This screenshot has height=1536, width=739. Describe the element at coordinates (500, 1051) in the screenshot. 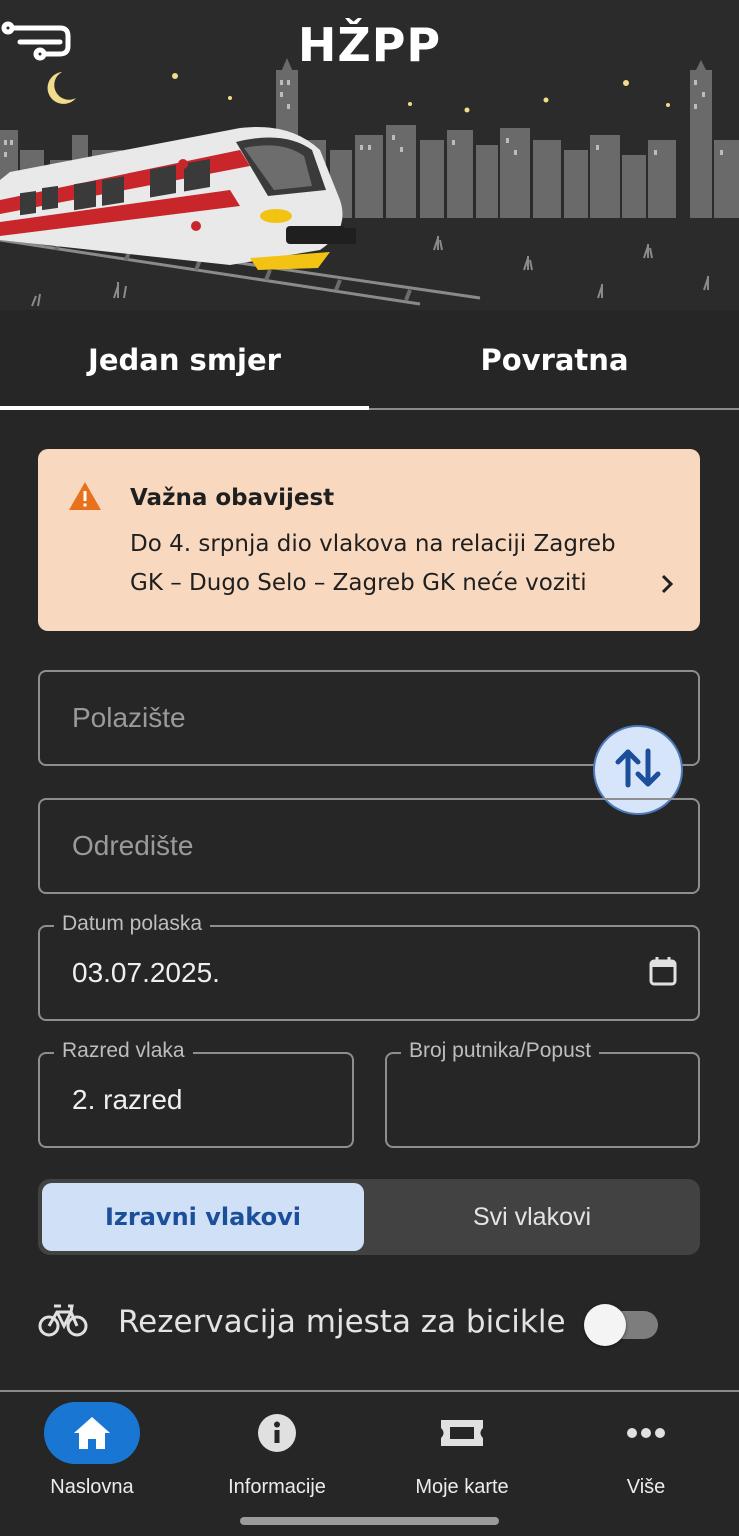

I see `passengers-label: Broj putnika/Popust` at that location.